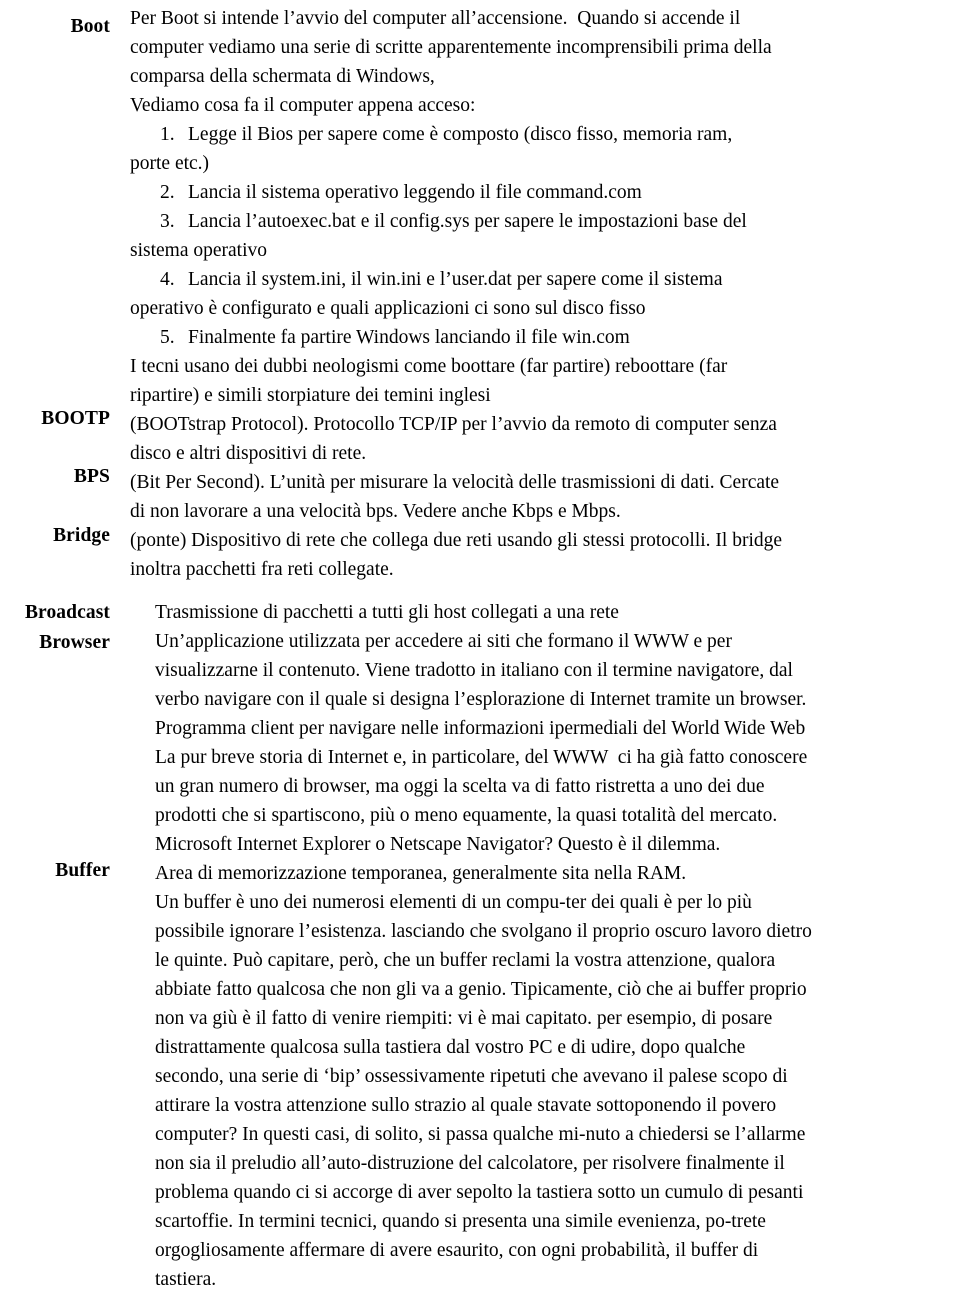 The height and width of the screenshot is (1294, 960). I want to click on text-line: sistema operativo, so click(199, 250).